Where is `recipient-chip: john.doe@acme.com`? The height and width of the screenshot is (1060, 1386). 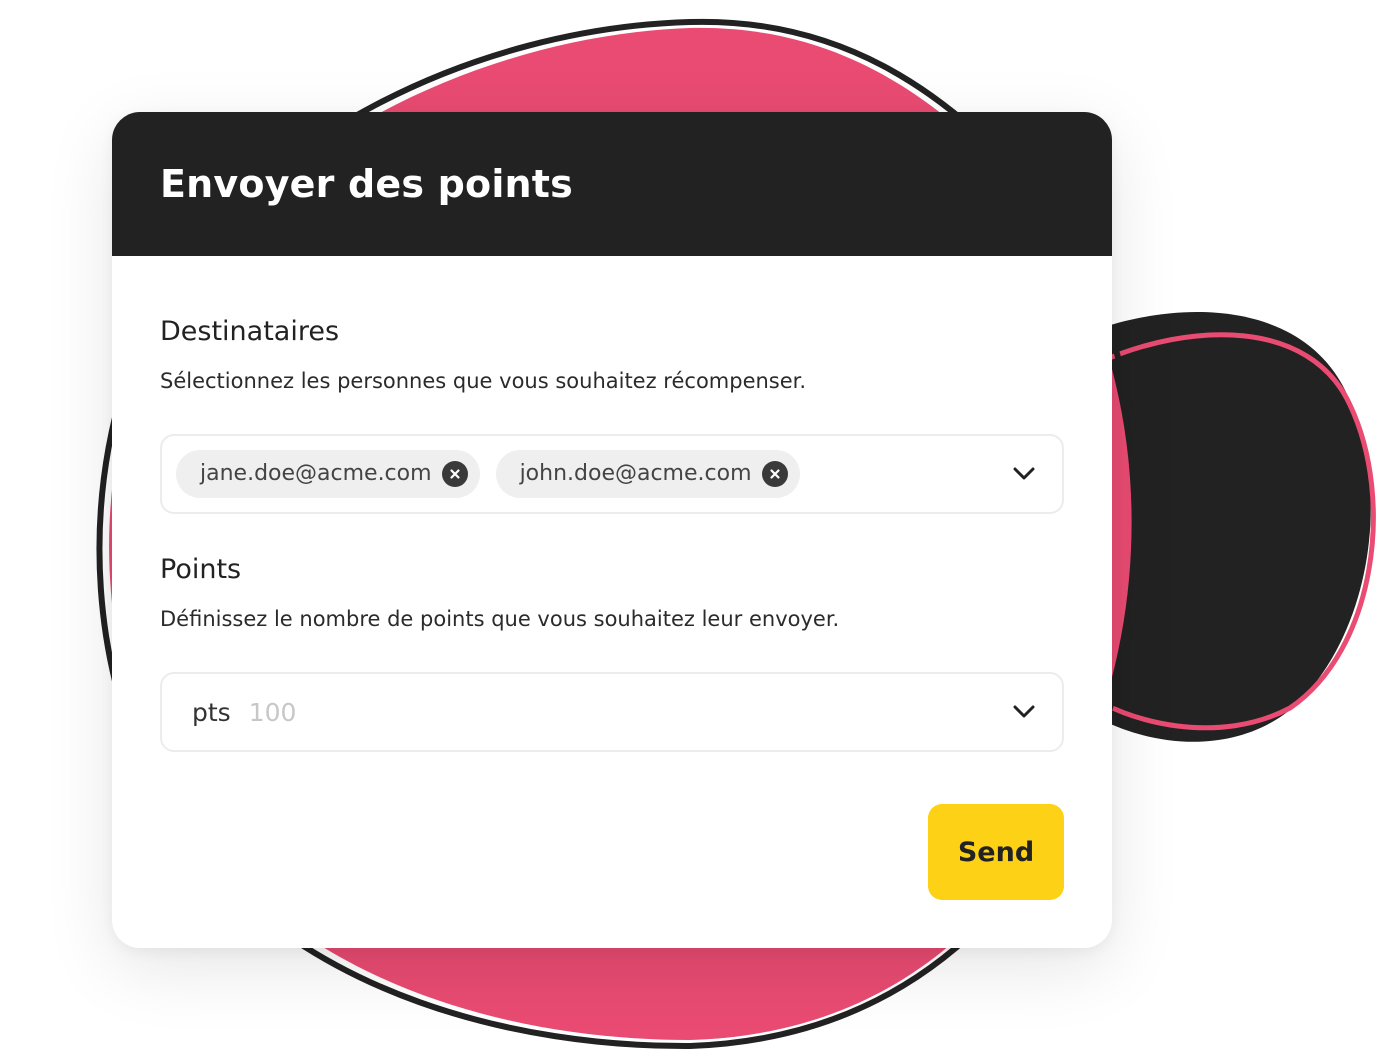 recipient-chip: john.doe@acme.com is located at coordinates (647, 474).